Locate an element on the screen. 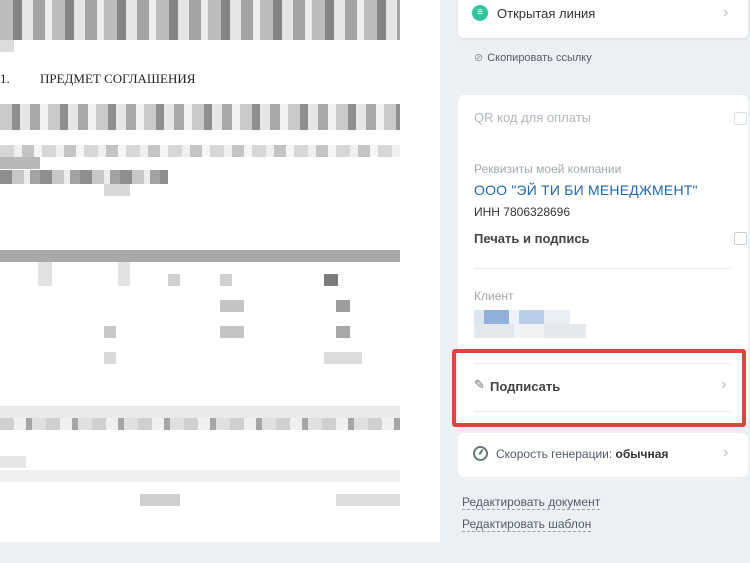  open-line-icon: ≡ is located at coordinates (480, 13).